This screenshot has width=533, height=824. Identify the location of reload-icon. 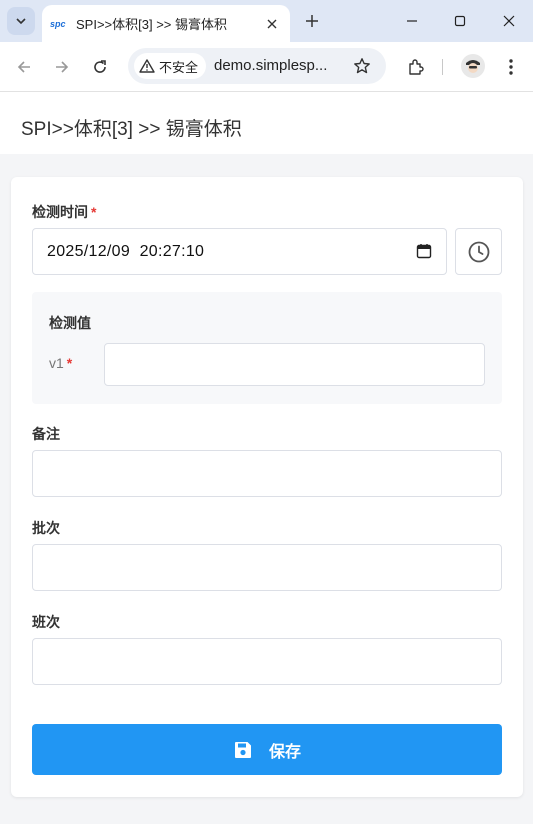
(100, 66).